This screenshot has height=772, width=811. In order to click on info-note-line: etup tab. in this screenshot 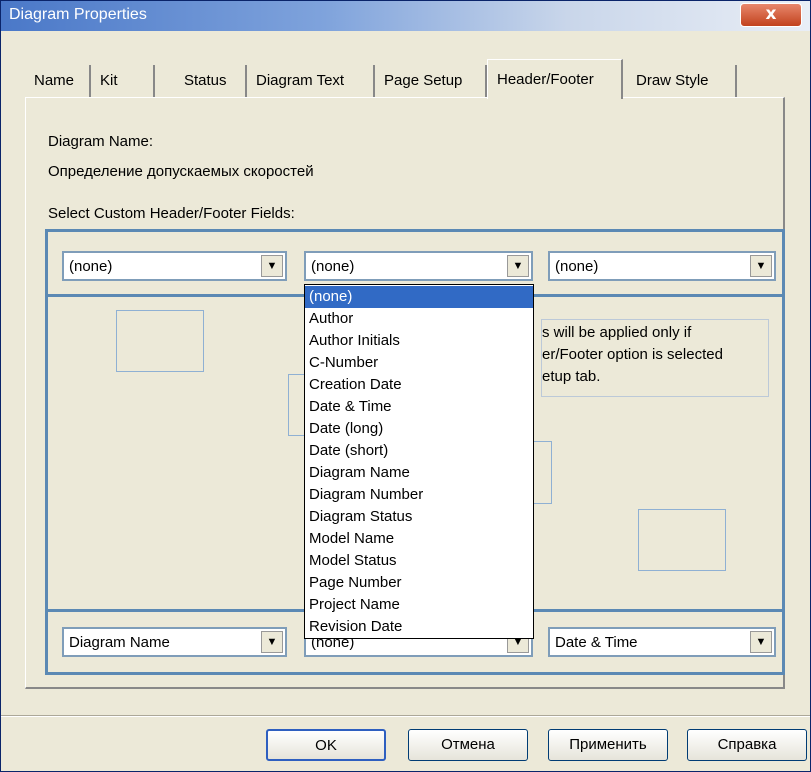, I will do `click(571, 376)`.